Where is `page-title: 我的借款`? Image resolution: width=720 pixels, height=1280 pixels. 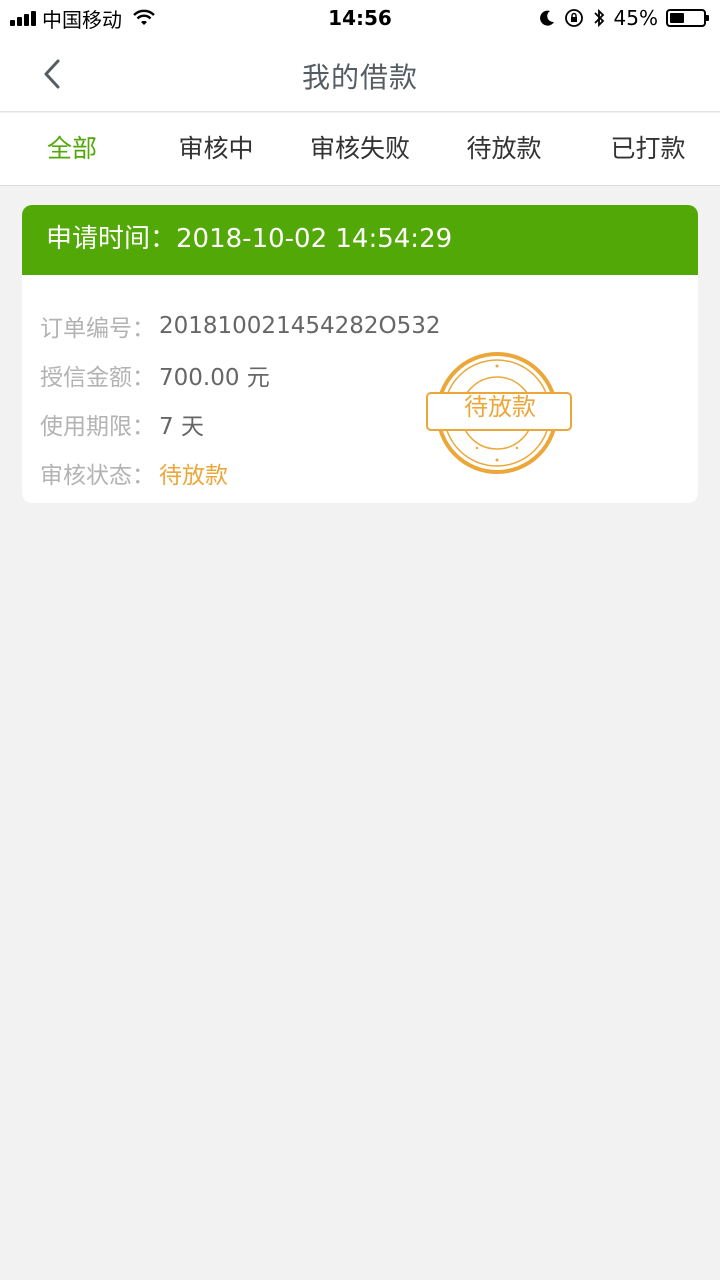 page-title: 我的借款 is located at coordinates (359, 77).